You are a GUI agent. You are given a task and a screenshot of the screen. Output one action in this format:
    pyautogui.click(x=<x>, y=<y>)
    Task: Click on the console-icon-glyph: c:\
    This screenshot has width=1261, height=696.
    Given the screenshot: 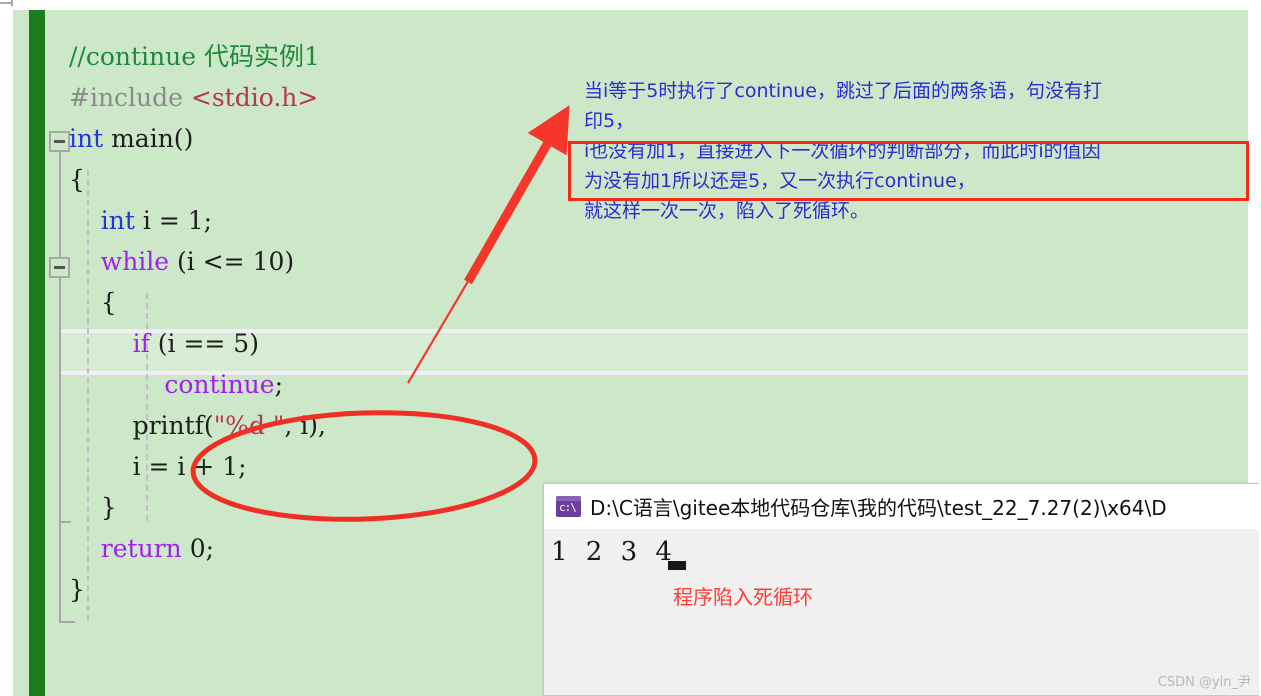 What is the action you would take?
    pyautogui.click(x=568, y=507)
    